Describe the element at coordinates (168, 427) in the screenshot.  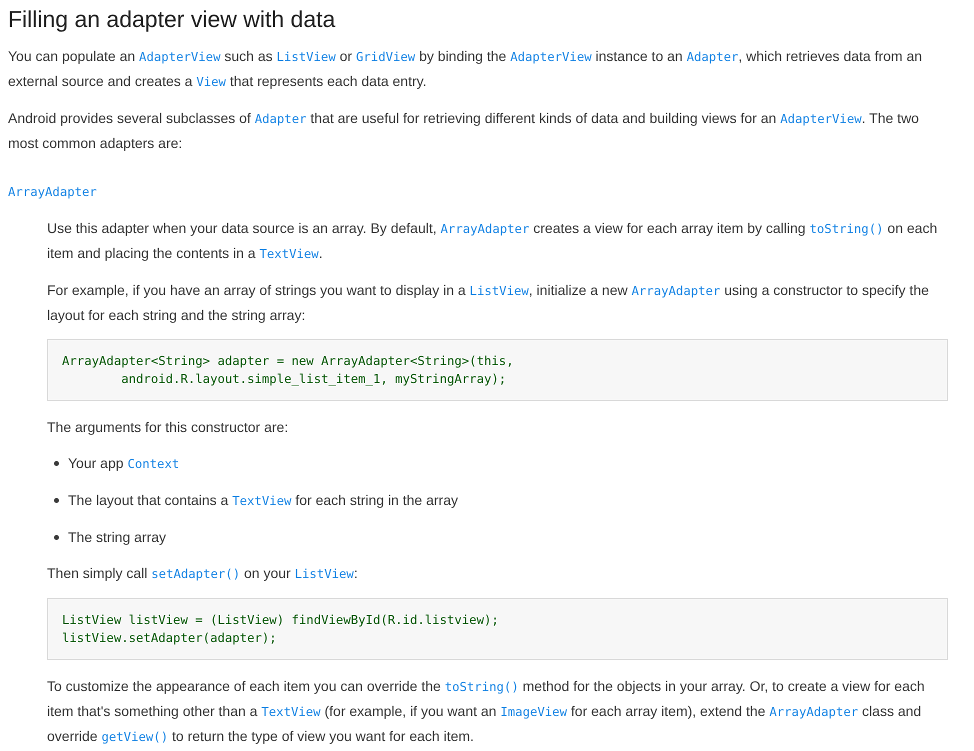
I see `paragraph: The arguments for this constructor are:` at that location.